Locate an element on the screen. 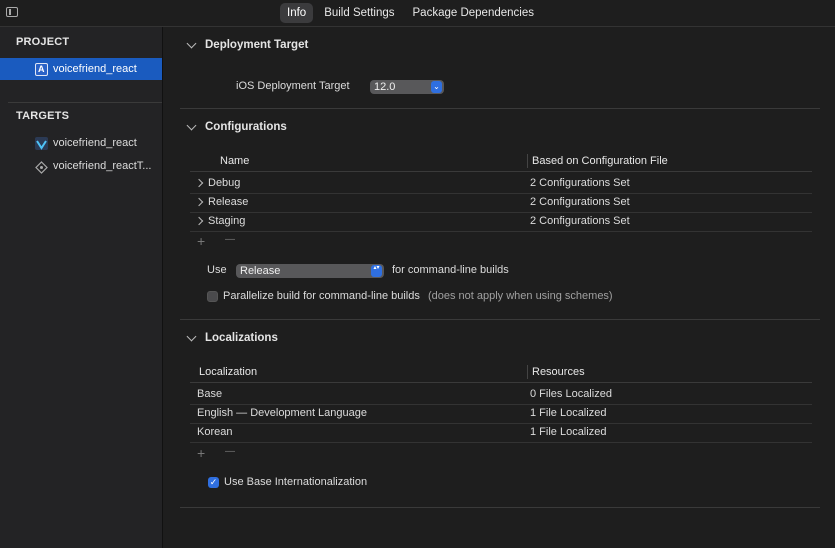 This screenshot has height=548, width=835. command-line-config-popup: Release ▴▾ is located at coordinates (310, 271).